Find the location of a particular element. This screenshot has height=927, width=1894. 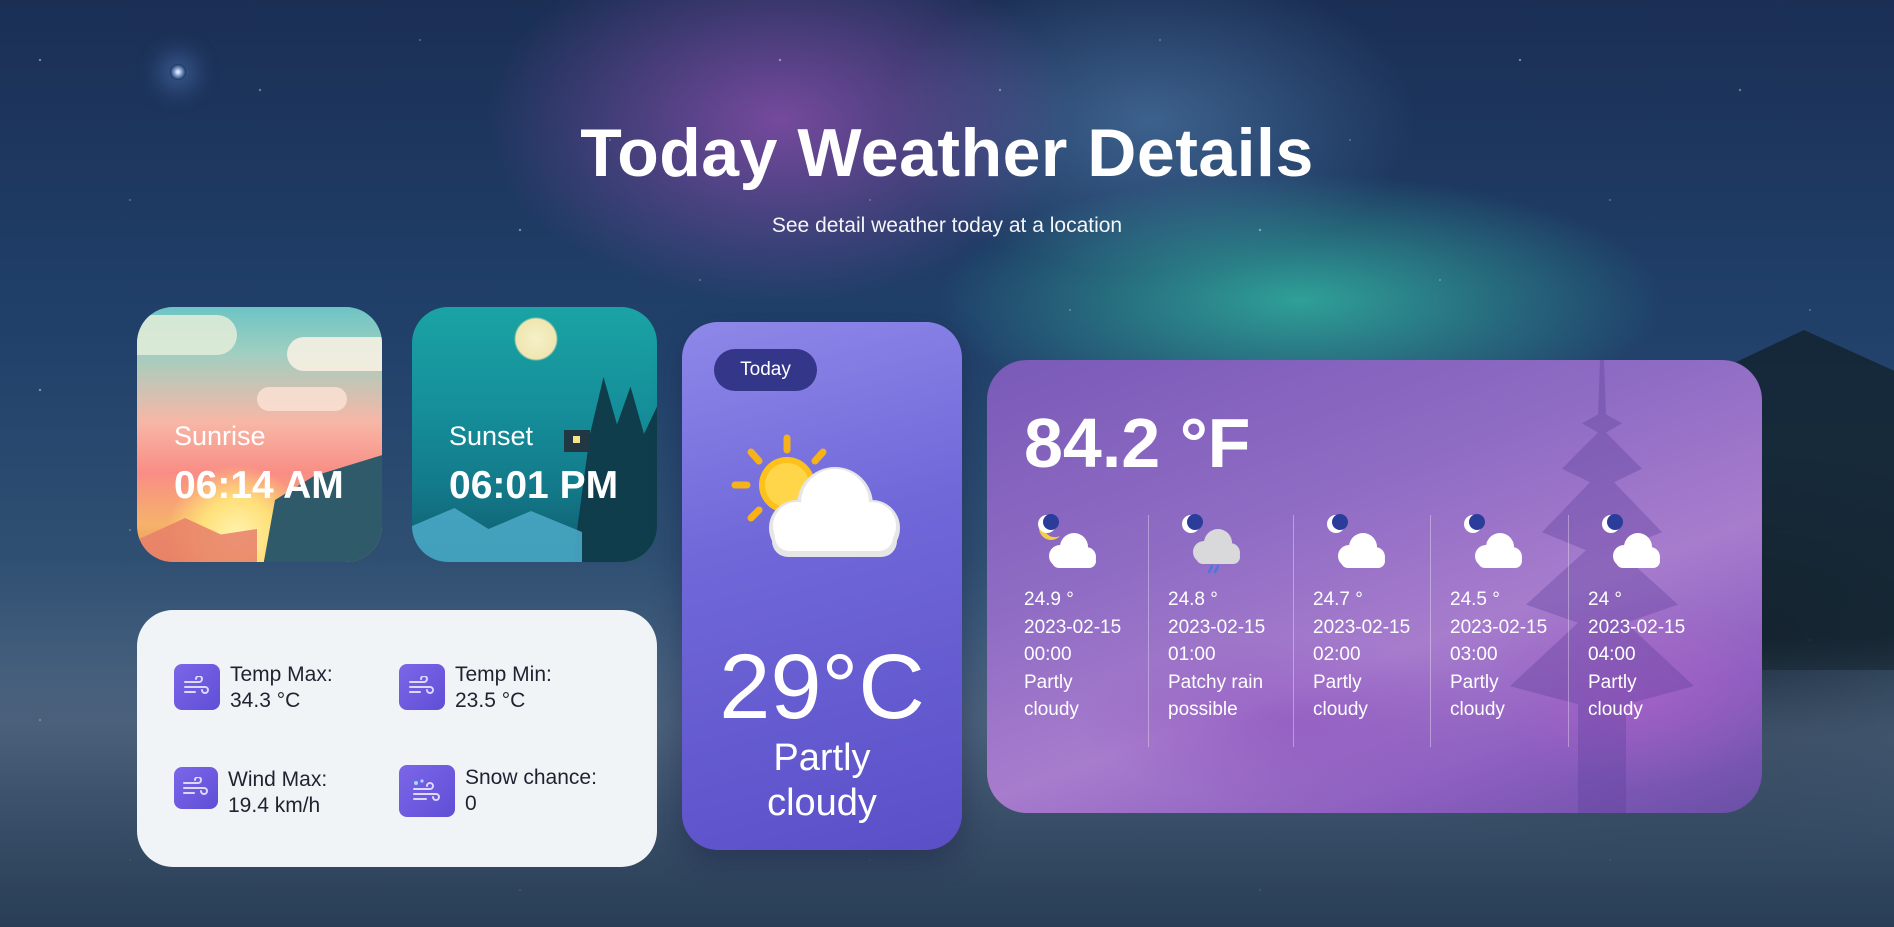

stat-label: Temp Min: is located at coordinates (503, 674).